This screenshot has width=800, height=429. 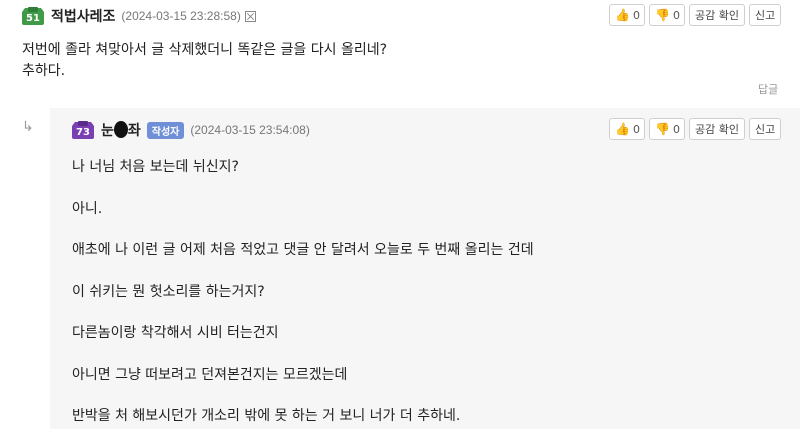 What do you see at coordinates (768, 89) in the screenshot?
I see `reply-link: 답글` at bounding box center [768, 89].